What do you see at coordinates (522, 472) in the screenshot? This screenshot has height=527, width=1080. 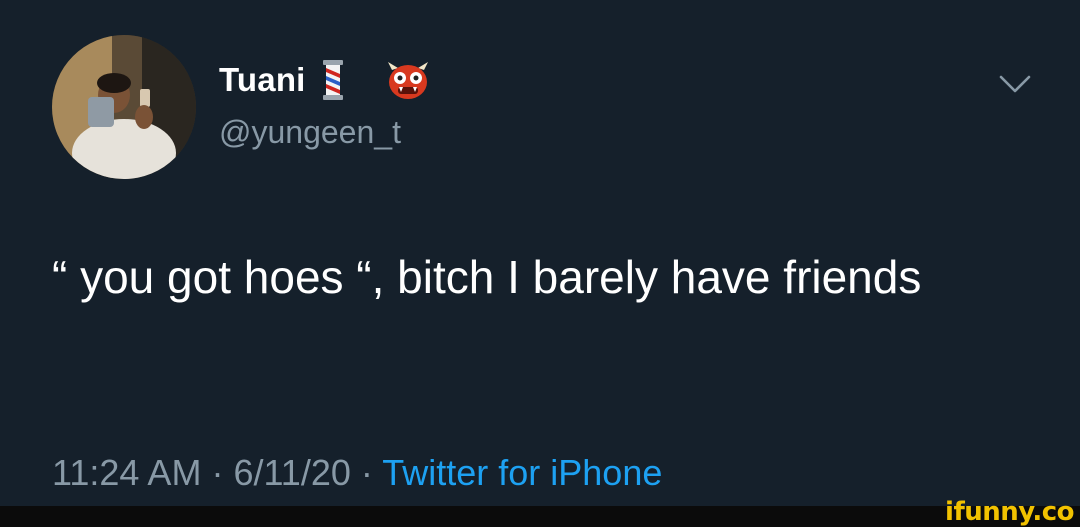 I see `tweet-source-link: Twitter for iPhone` at bounding box center [522, 472].